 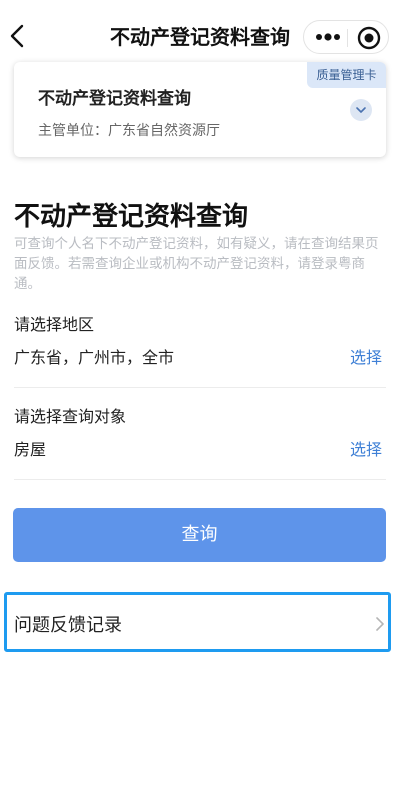 I want to click on page-title: 不动产登记资料查询, so click(x=200, y=37).